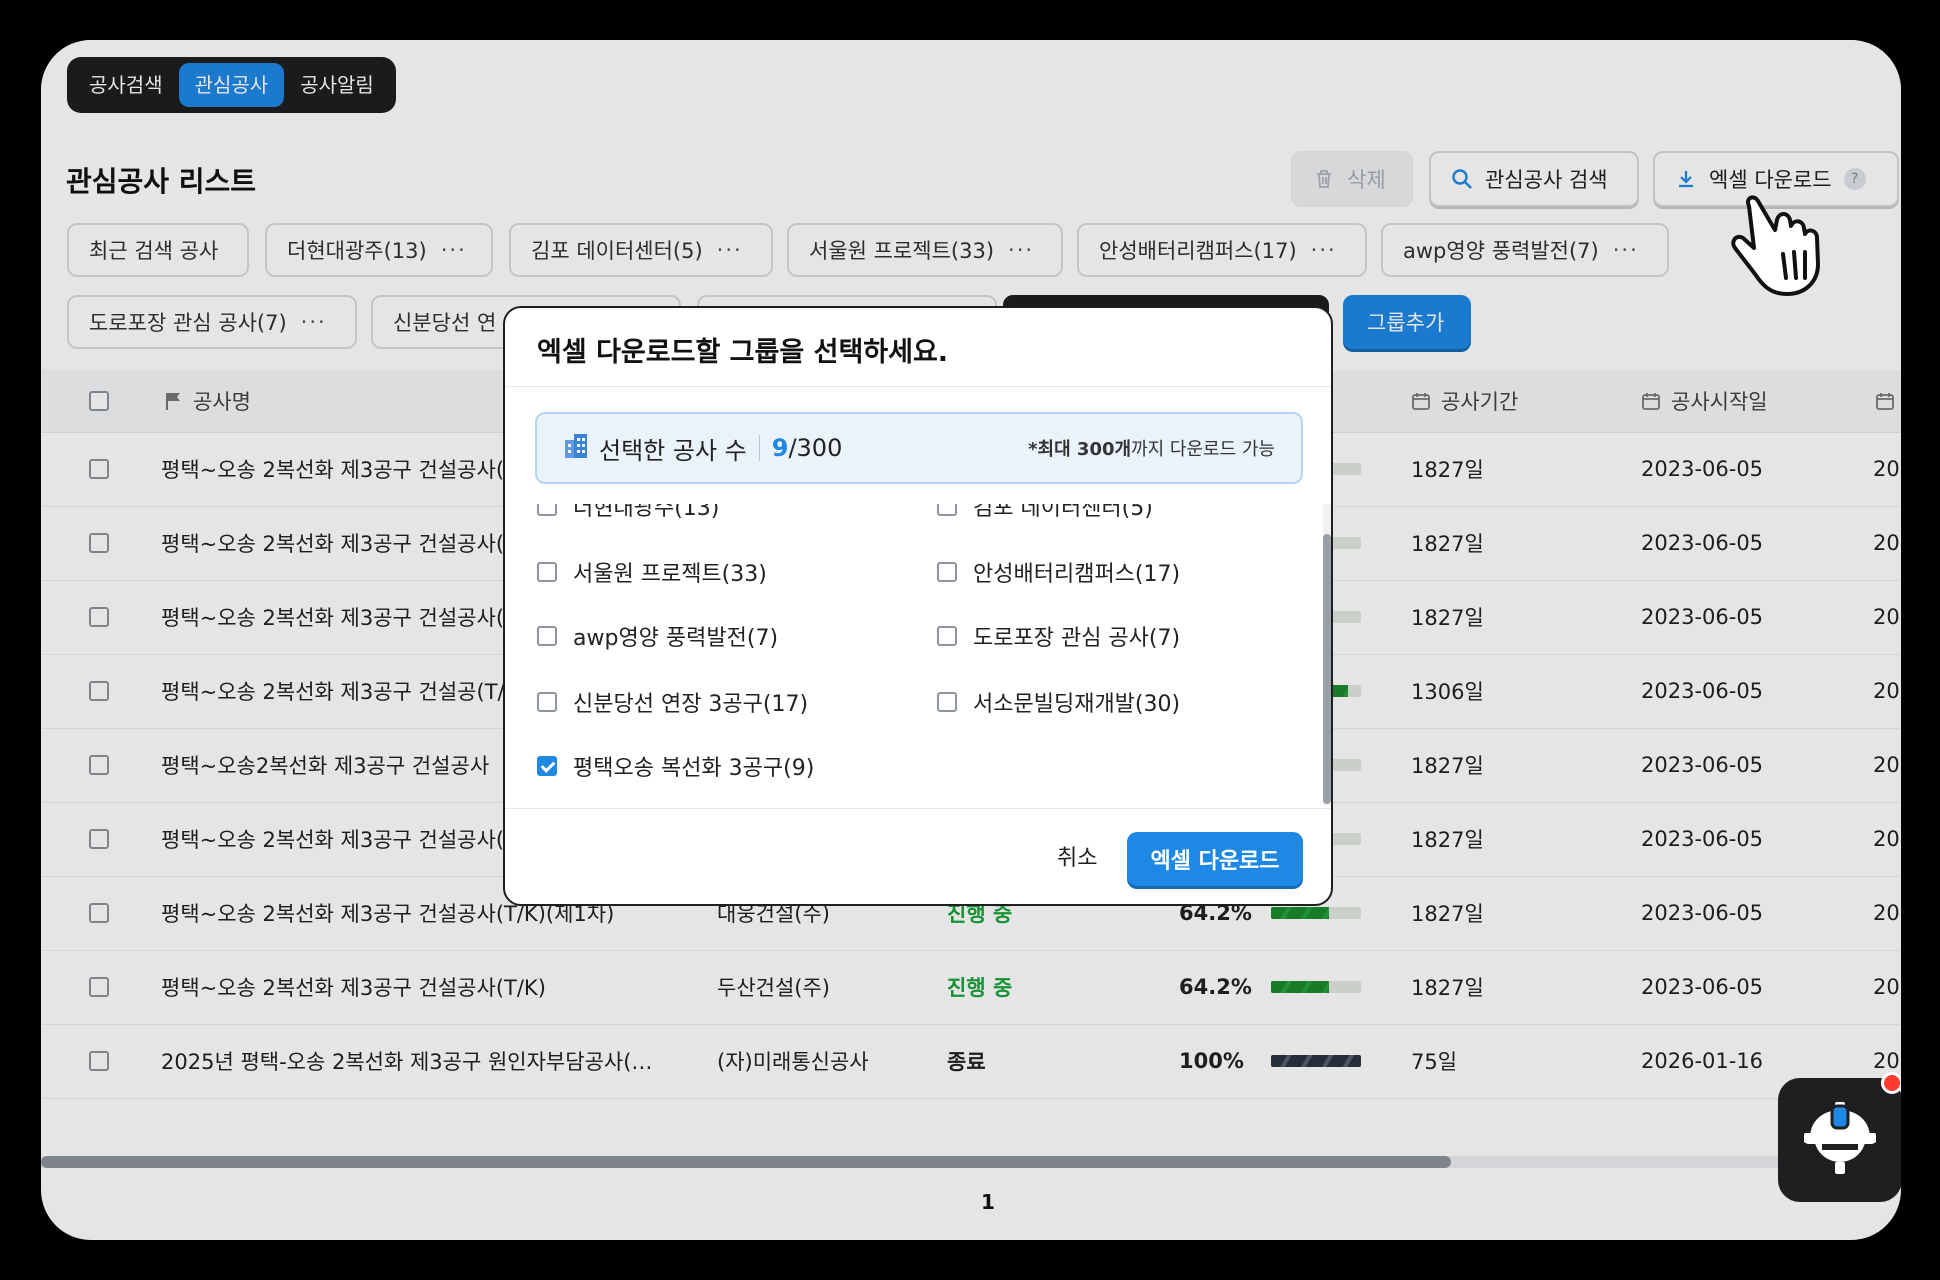  Describe the element at coordinates (694, 768) in the screenshot. I see `option-label: 평택오송 복선화 3공구(9)` at that location.